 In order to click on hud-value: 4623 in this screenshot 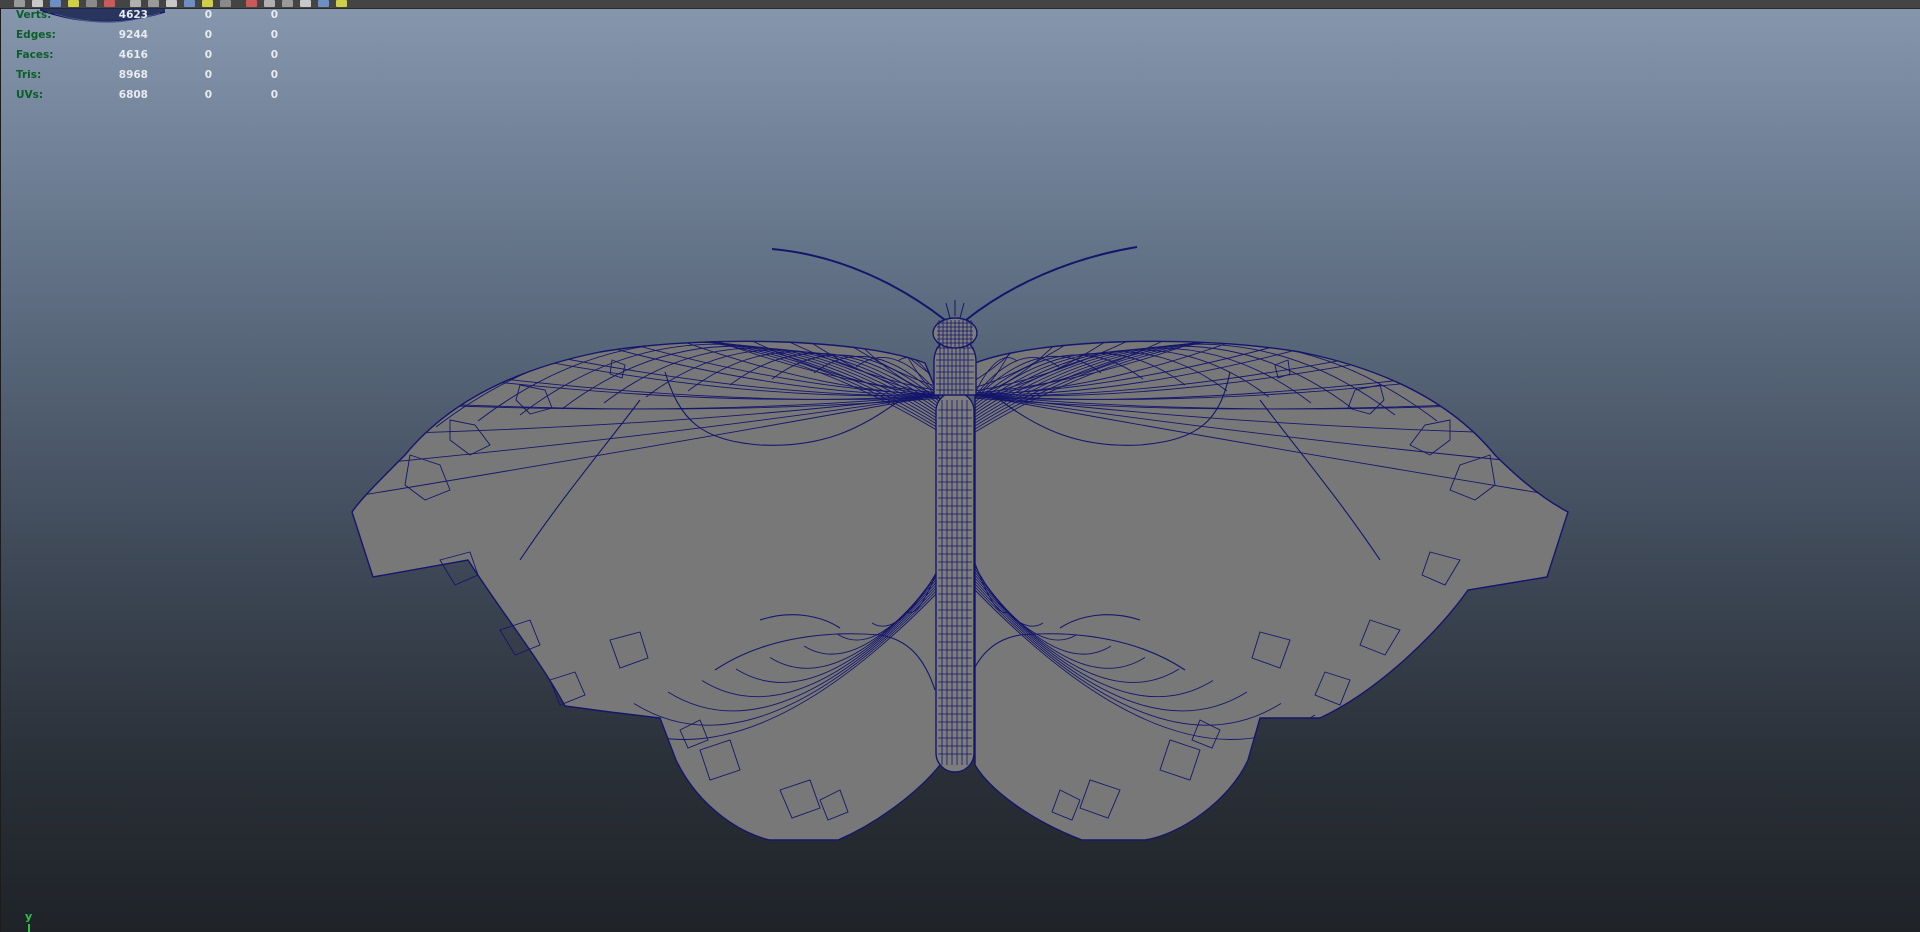, I will do `click(133, 15)`.